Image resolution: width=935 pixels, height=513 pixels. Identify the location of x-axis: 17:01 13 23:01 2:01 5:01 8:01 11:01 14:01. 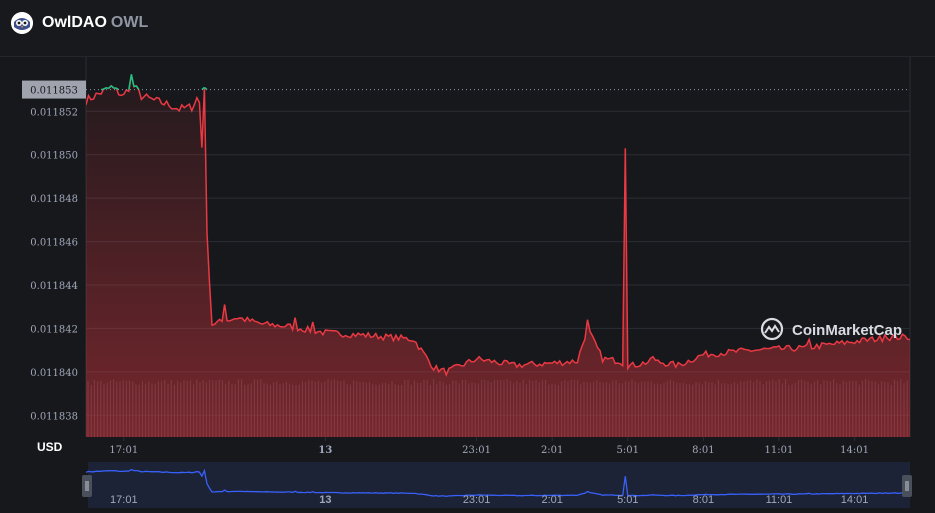
(489, 446).